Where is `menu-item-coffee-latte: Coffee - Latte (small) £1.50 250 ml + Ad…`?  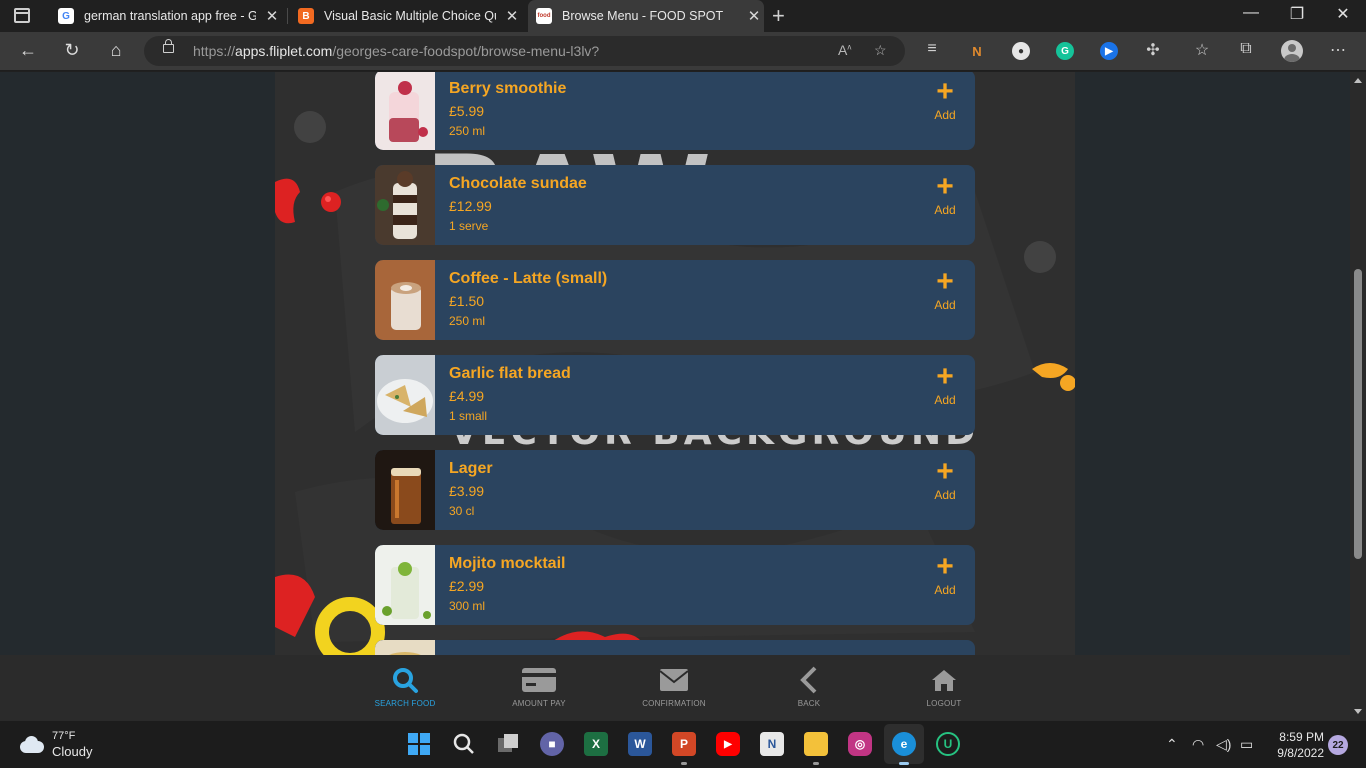
menu-item-coffee-latte: Coffee - Latte (small) £1.50 250 ml + Ad… is located at coordinates (675, 300).